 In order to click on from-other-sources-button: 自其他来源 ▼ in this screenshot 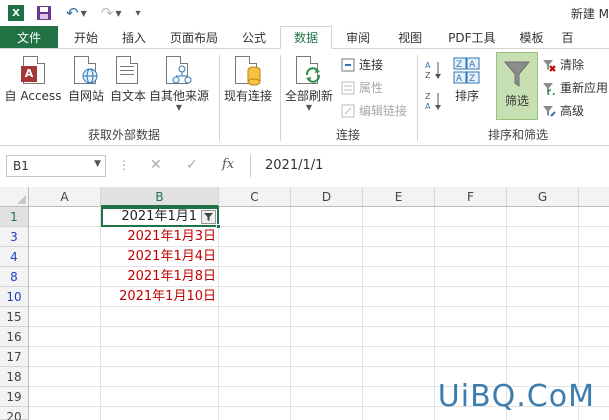, I will do `click(179, 84)`.